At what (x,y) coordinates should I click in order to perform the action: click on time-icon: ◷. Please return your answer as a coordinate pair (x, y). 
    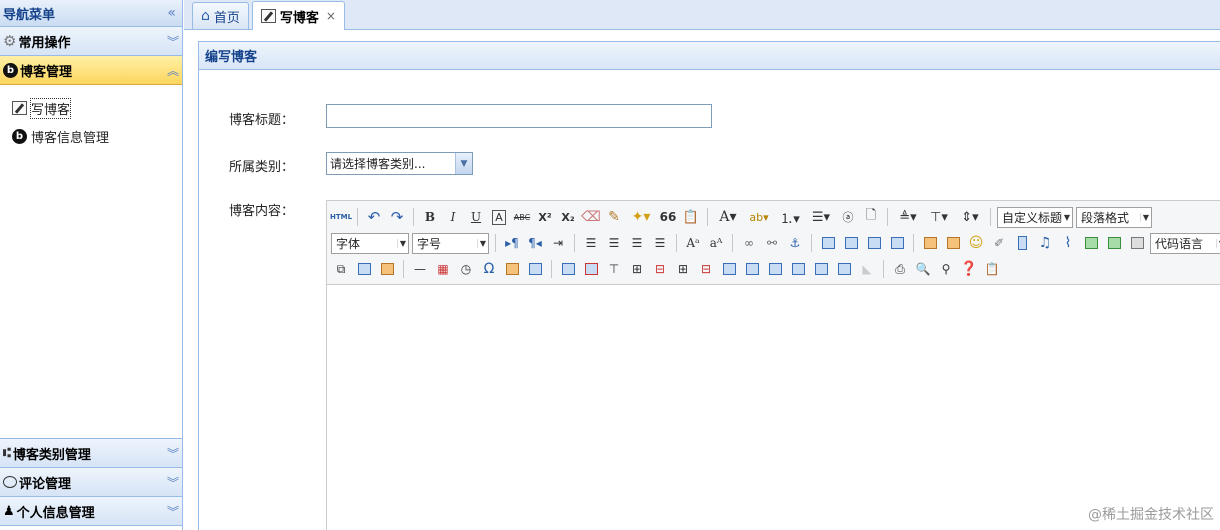
    Looking at the image, I should click on (466, 269).